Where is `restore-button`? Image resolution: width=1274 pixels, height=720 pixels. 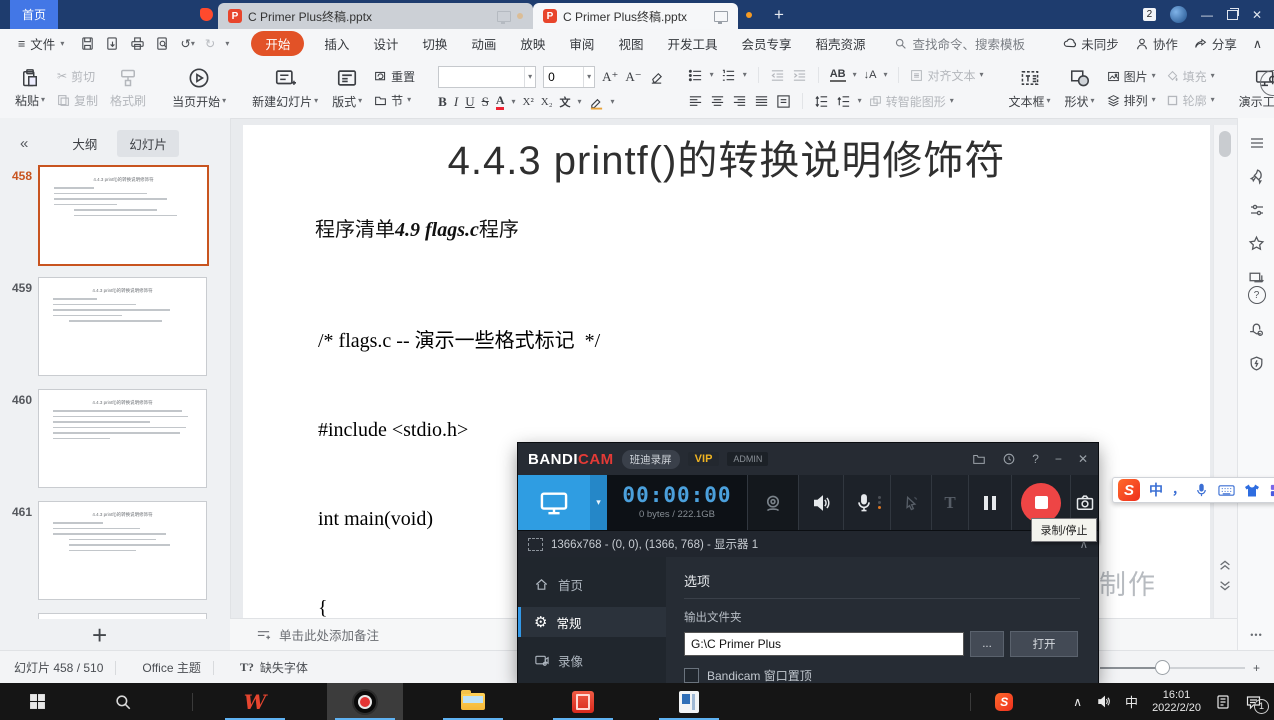 restore-button is located at coordinates (1232, 13).